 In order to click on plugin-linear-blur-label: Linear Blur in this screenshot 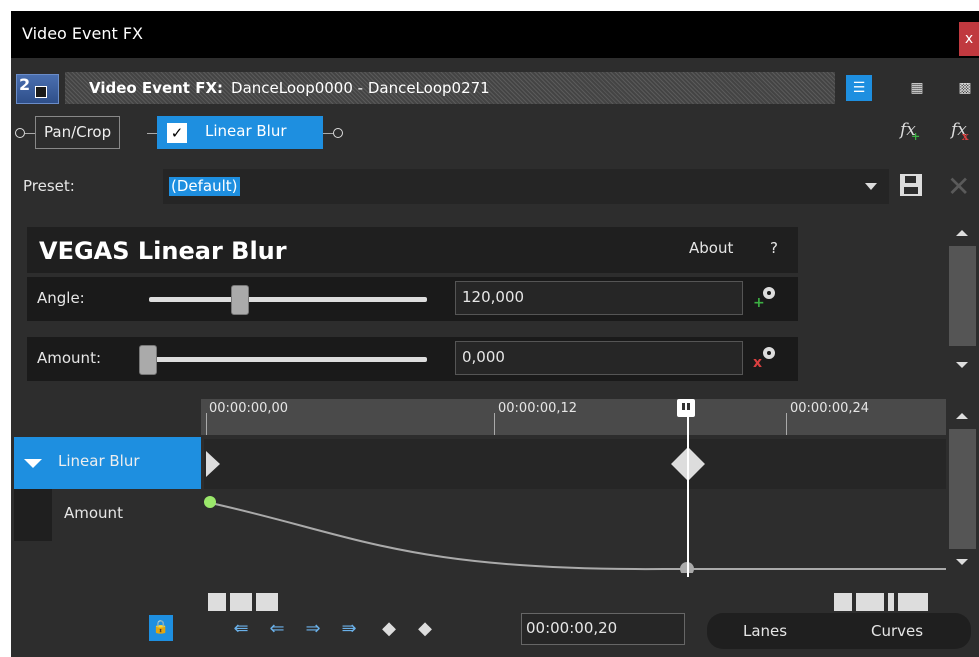, I will do `click(246, 131)`.